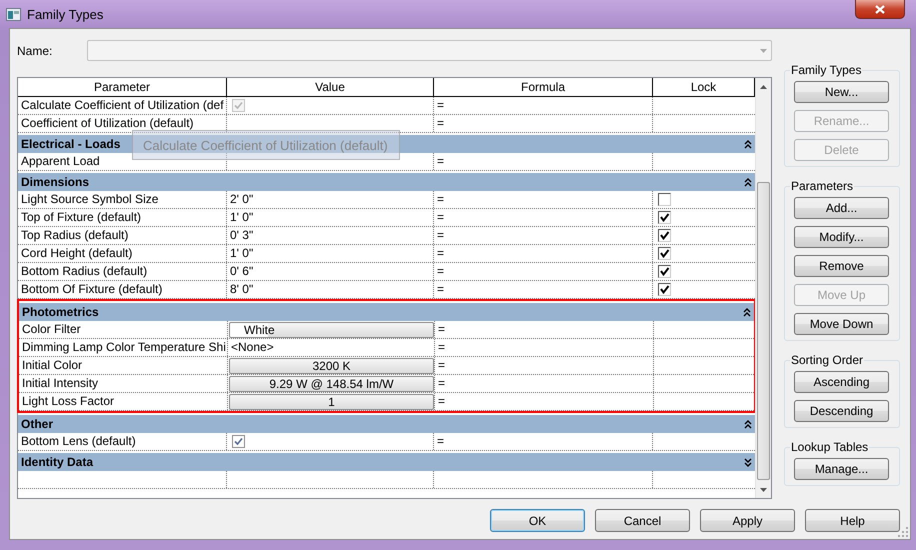 The width and height of the screenshot is (916, 550). Describe the element at coordinates (763, 331) in the screenshot. I see `scroll-thumb` at that location.